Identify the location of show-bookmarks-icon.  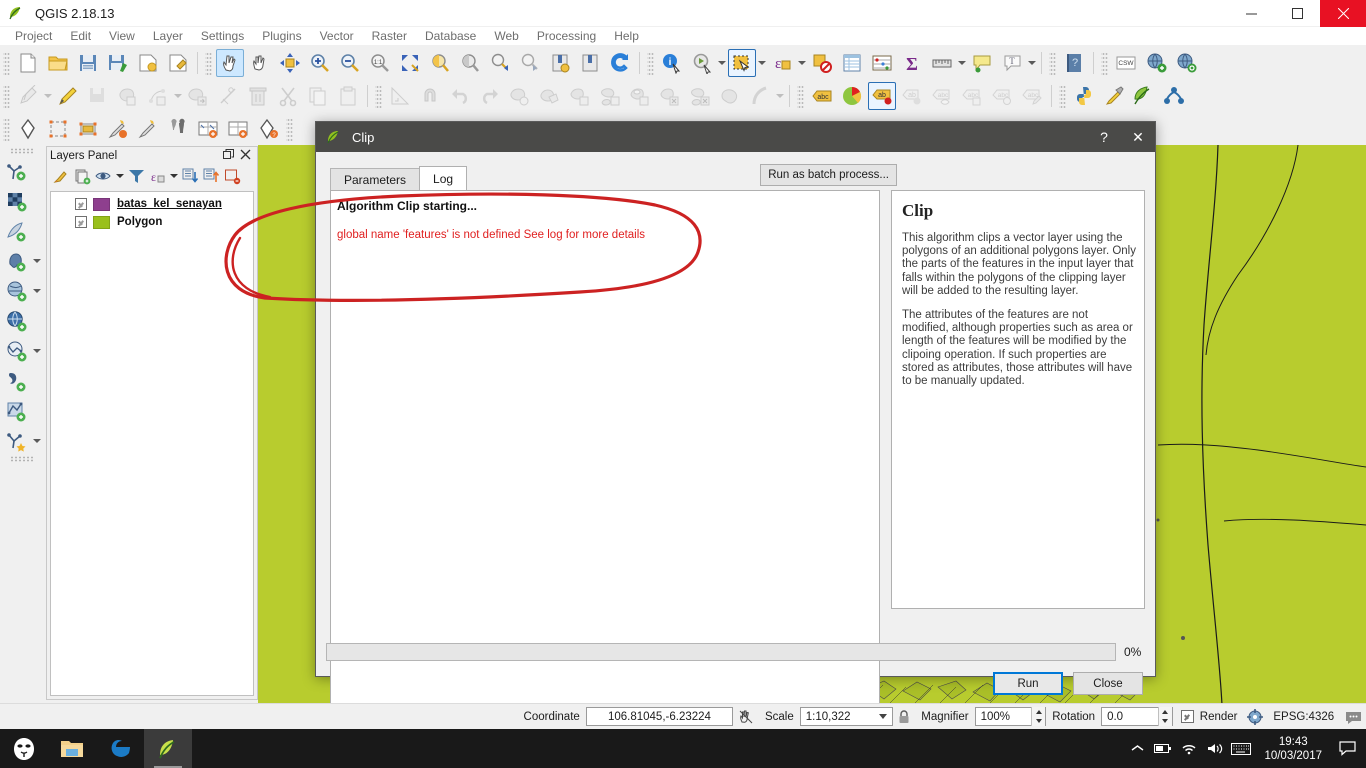
(590, 63).